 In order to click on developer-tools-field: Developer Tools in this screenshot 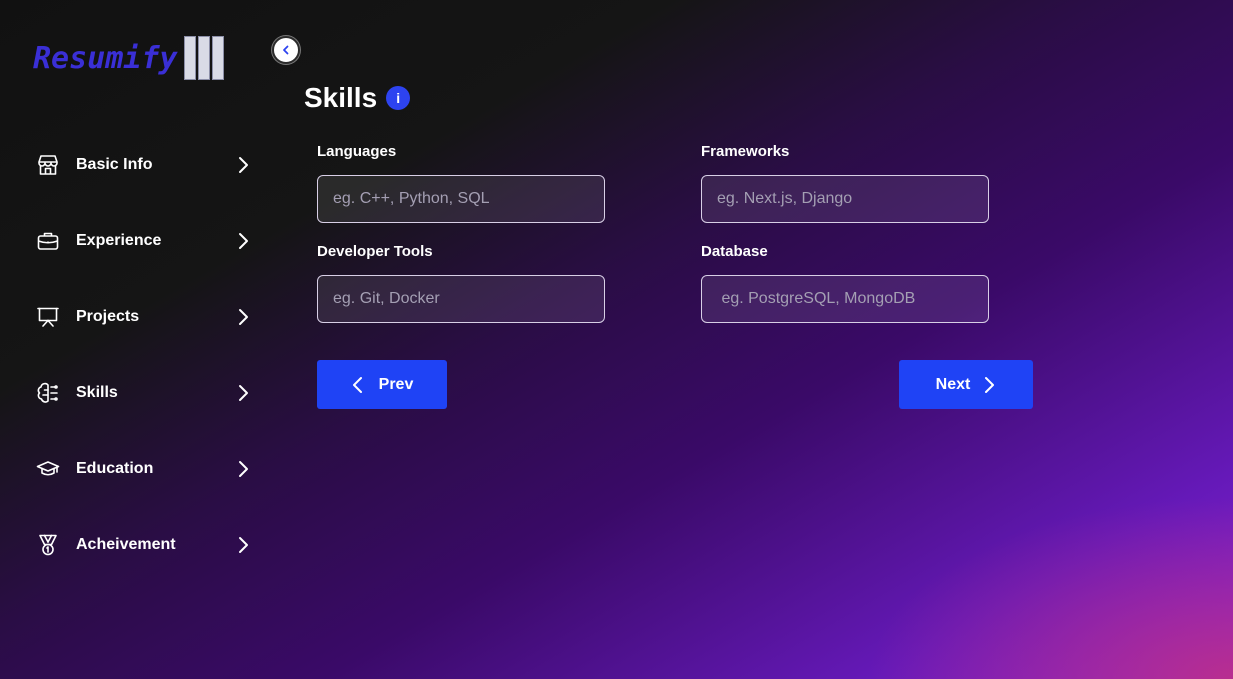, I will do `click(461, 283)`.